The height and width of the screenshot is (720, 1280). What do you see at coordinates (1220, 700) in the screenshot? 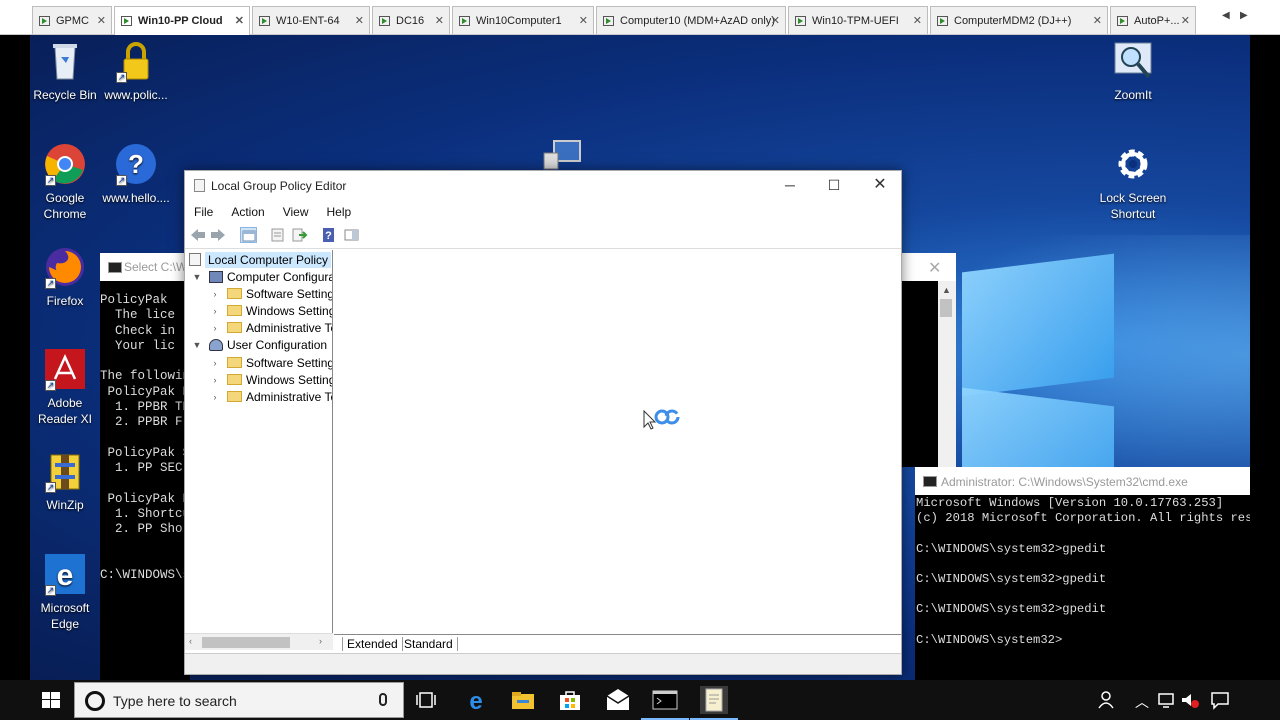
I see `action-center-icon` at bounding box center [1220, 700].